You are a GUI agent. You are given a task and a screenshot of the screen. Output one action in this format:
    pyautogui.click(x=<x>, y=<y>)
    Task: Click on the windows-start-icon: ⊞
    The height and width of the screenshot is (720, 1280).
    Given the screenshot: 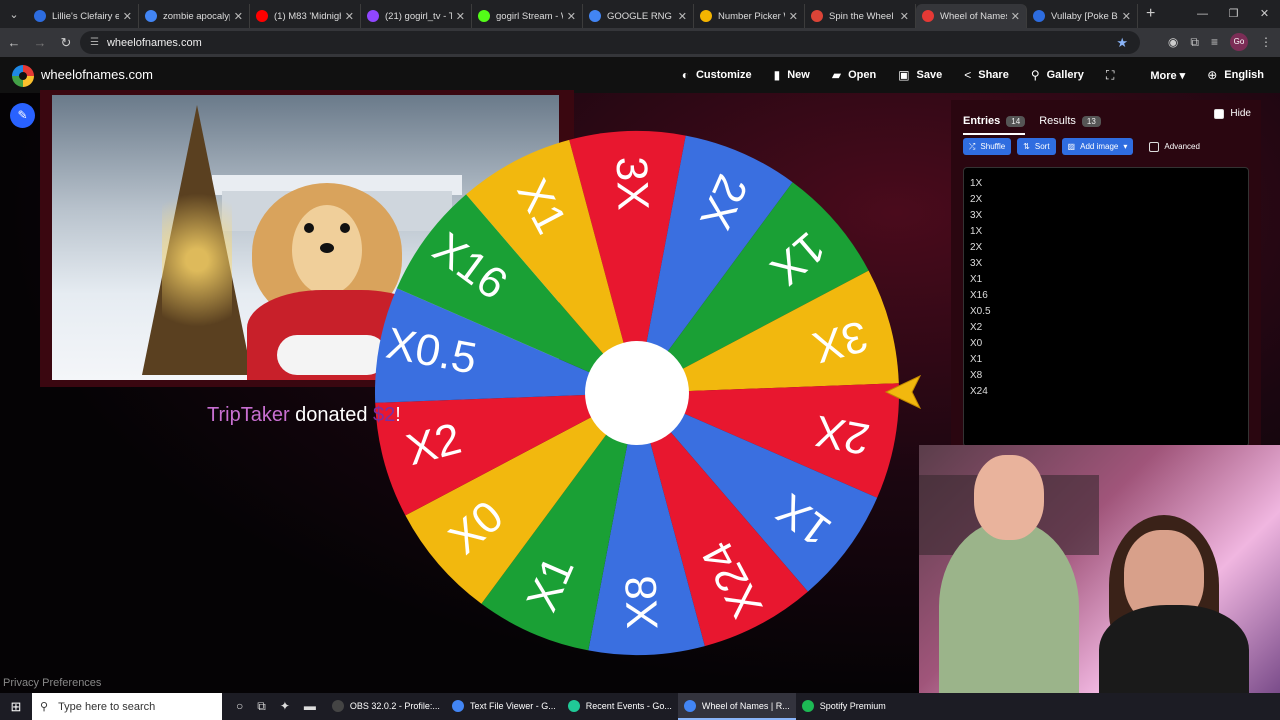 What is the action you would take?
    pyautogui.click(x=16, y=707)
    